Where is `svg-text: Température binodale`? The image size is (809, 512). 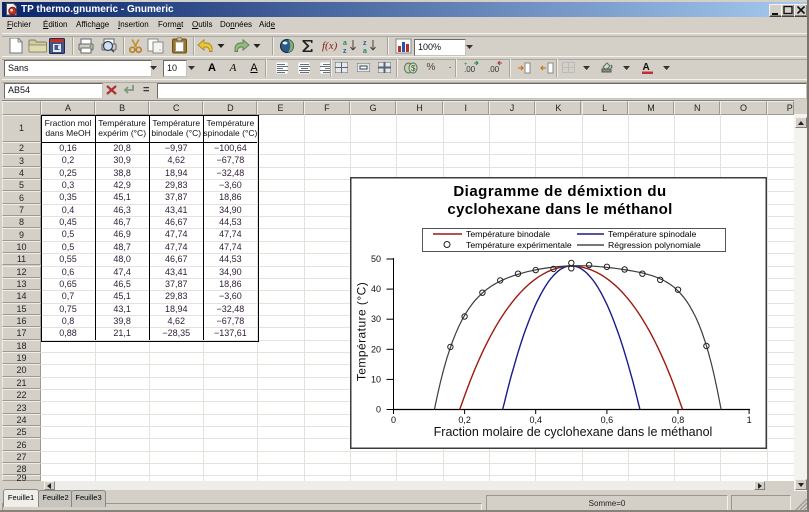 svg-text: Température binodale is located at coordinates (508, 234).